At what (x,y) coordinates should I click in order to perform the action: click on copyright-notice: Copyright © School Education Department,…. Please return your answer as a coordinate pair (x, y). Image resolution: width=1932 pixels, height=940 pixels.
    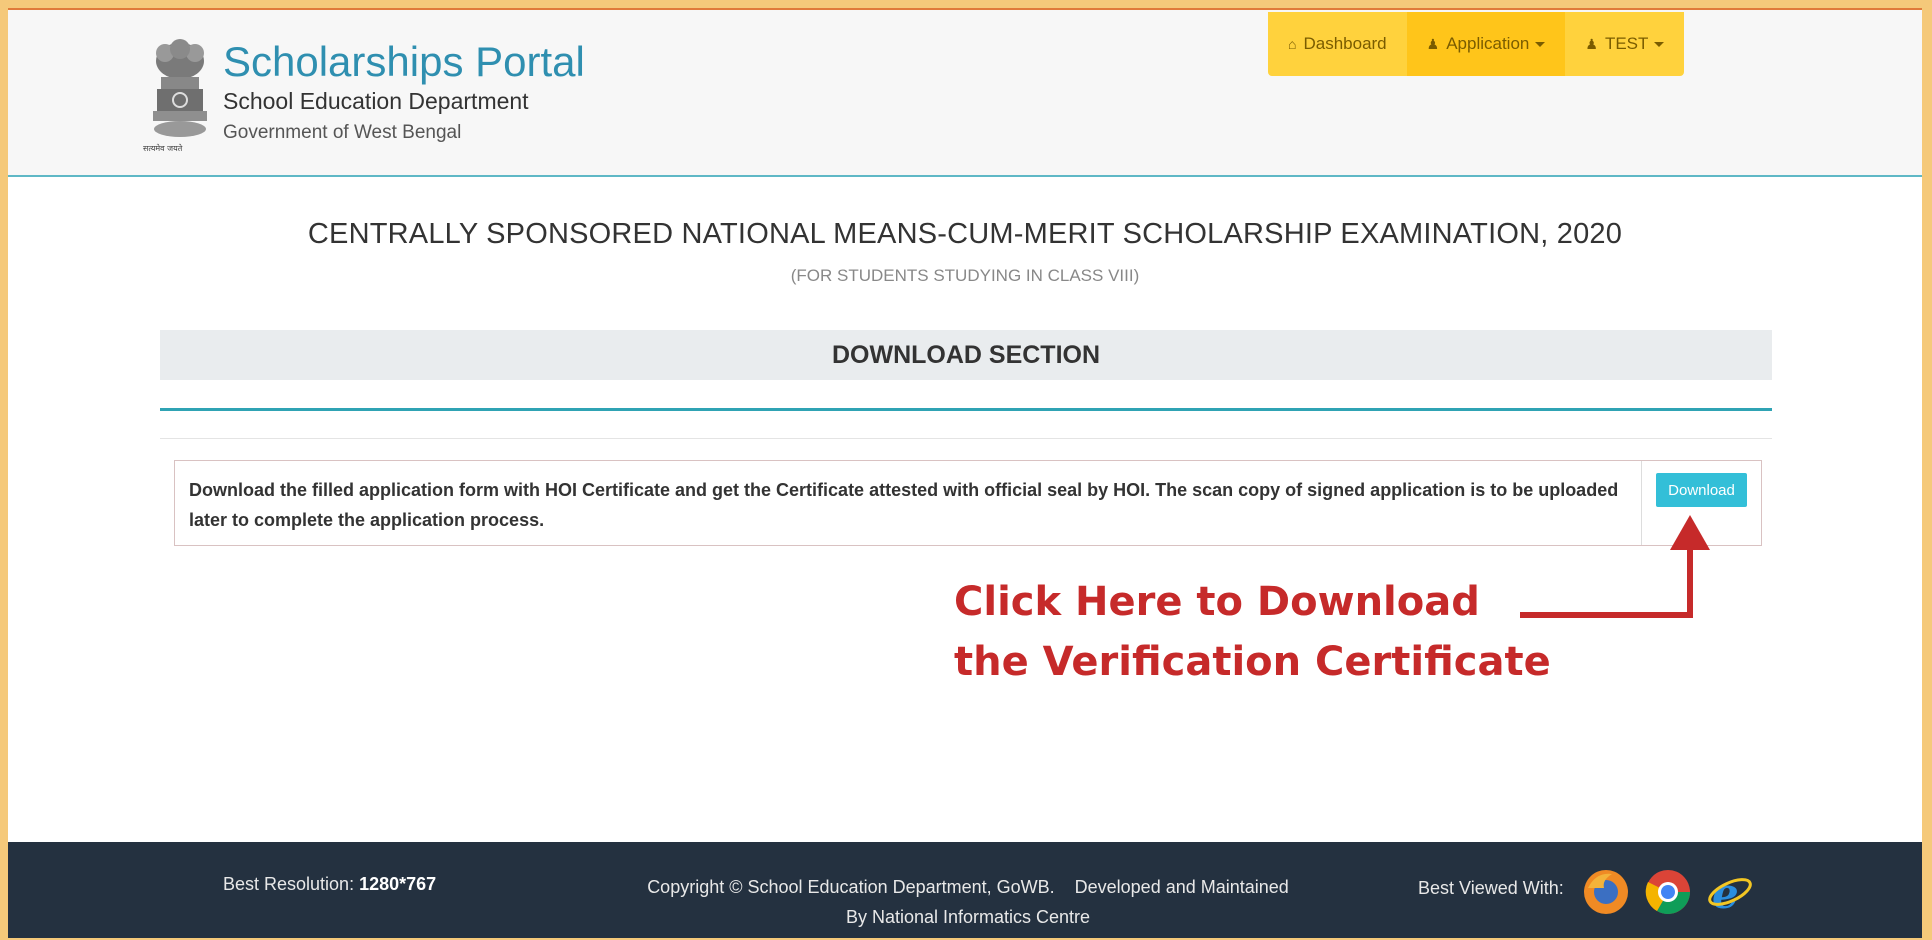
    Looking at the image, I should click on (968, 902).